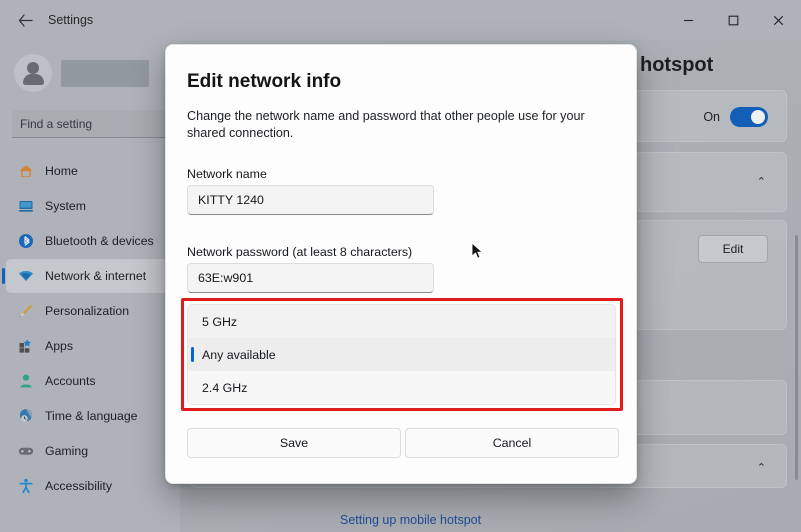 Image resolution: width=801 pixels, height=532 pixels. I want to click on network-name-input: KITTY 1240, so click(310, 200).